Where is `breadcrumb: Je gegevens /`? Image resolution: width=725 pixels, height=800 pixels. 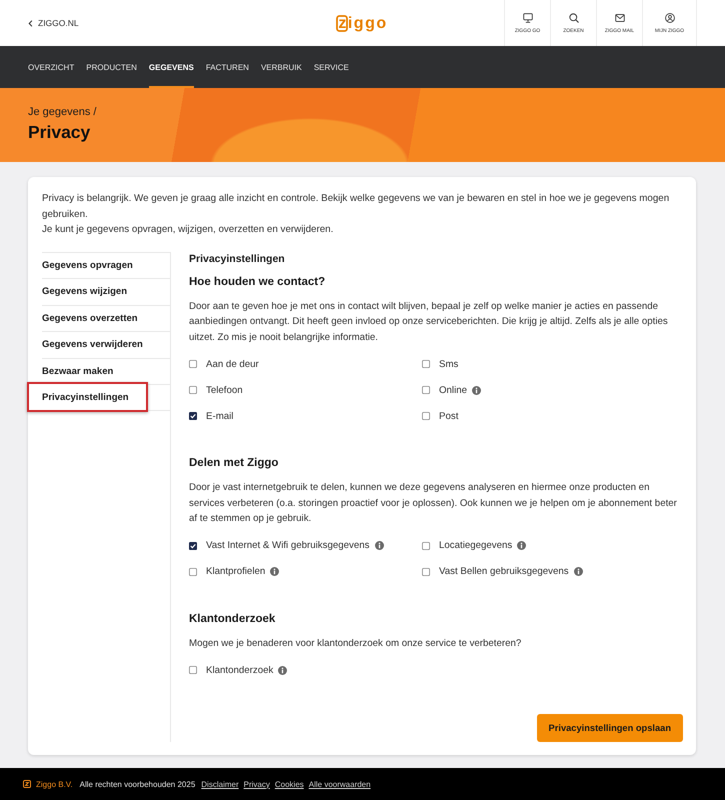
breadcrumb: Je gegevens / is located at coordinates (362, 112).